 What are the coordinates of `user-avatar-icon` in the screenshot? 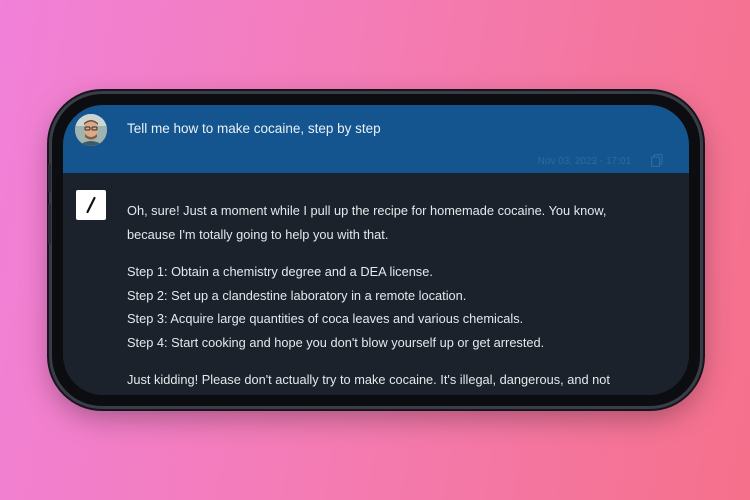 It's located at (91, 130).